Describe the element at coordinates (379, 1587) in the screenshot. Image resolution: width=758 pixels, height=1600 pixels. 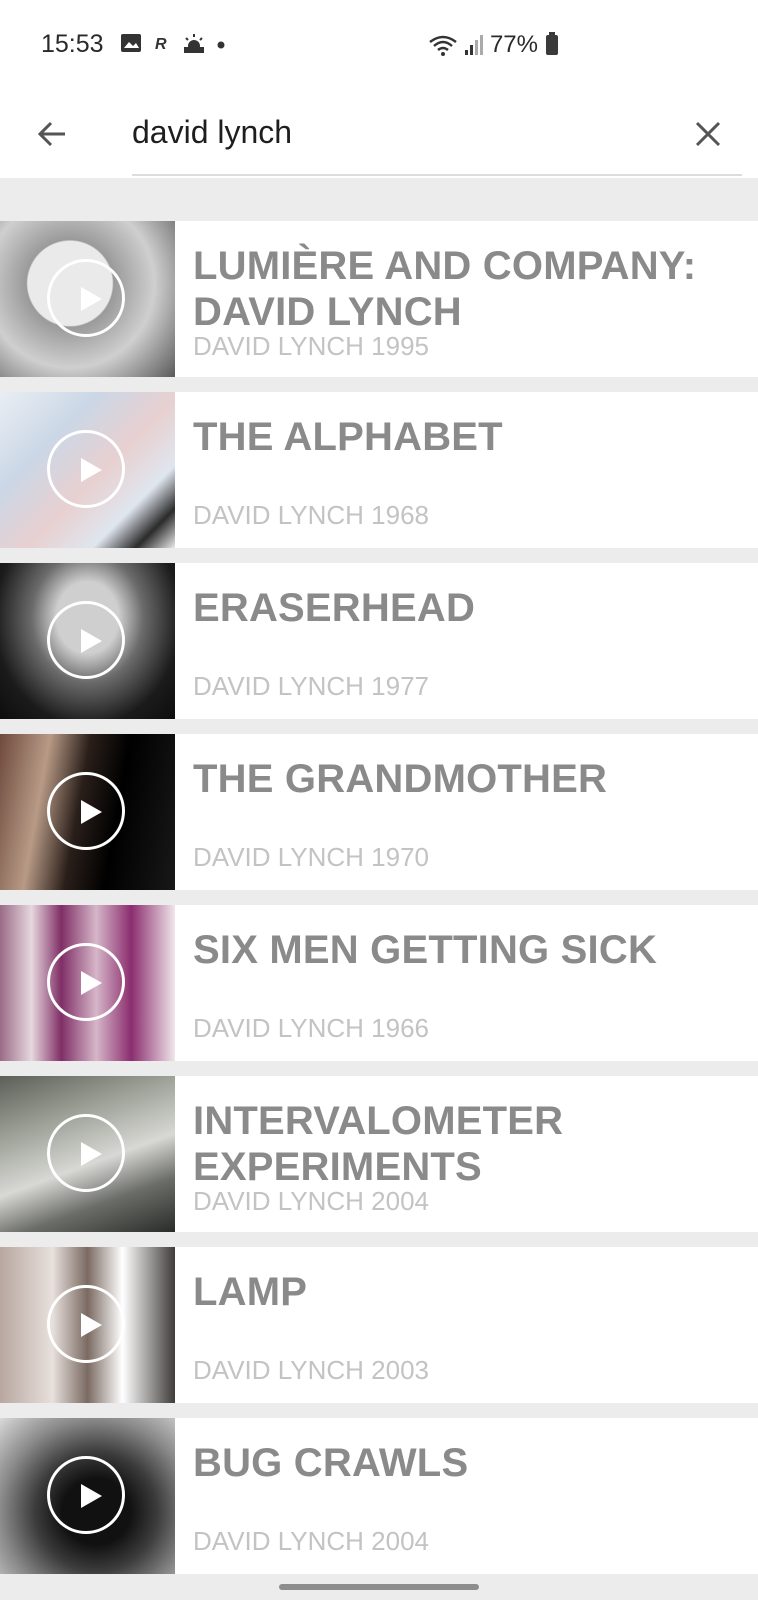
I see `home-indicator` at that location.